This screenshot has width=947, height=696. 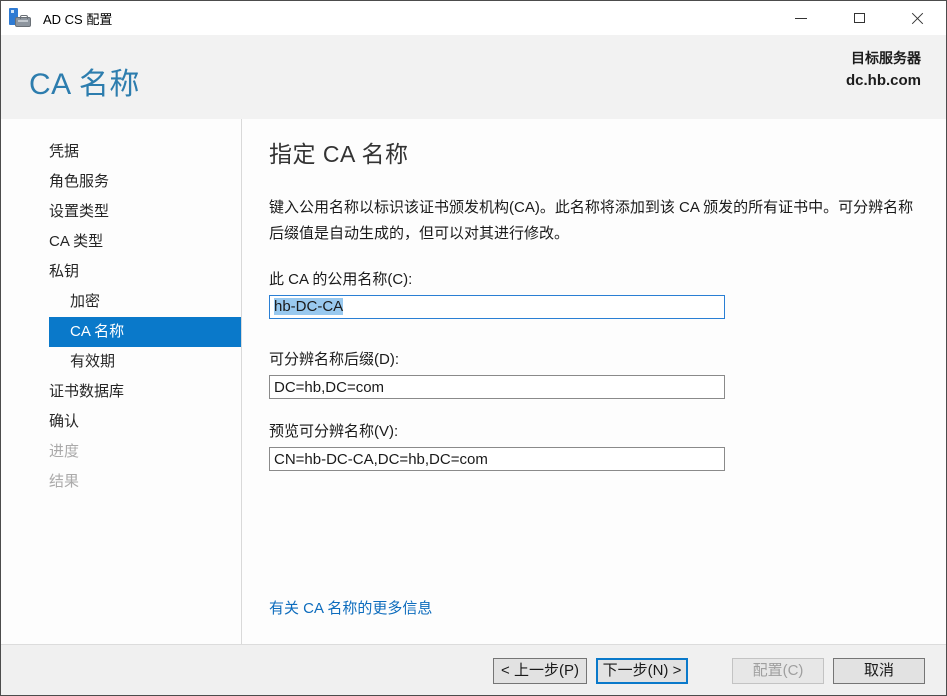 What do you see at coordinates (145, 302) in the screenshot?
I see `sidebar-item-cryptography: 加密` at bounding box center [145, 302].